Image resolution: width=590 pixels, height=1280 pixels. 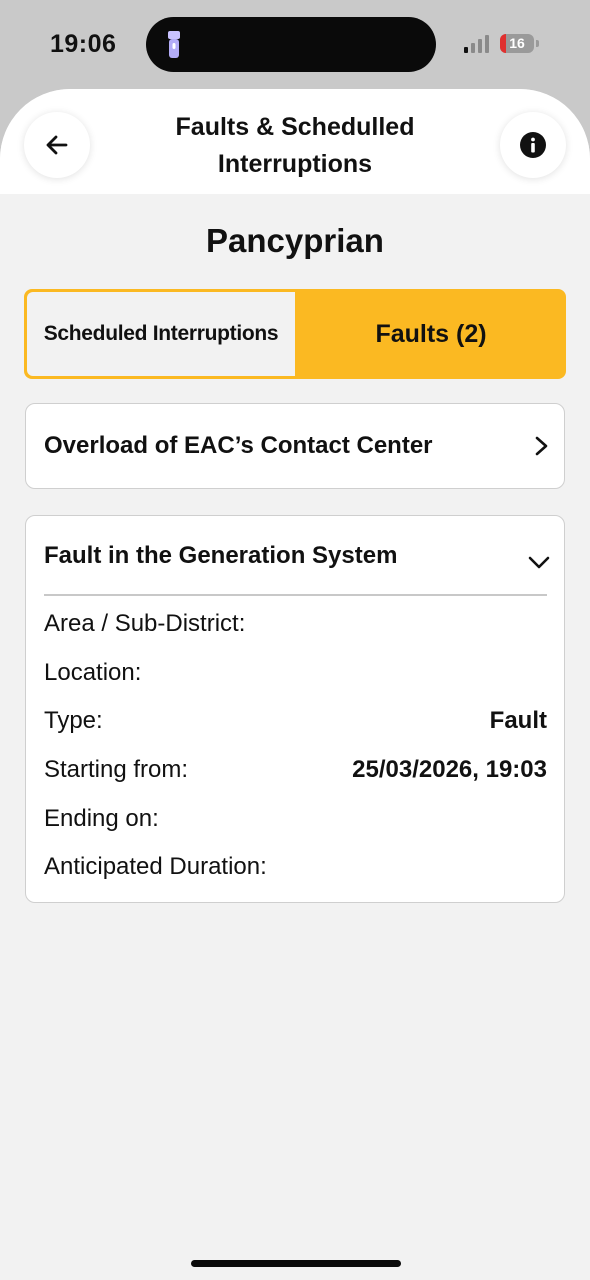 I want to click on chevron-right-icon, so click(x=541, y=446).